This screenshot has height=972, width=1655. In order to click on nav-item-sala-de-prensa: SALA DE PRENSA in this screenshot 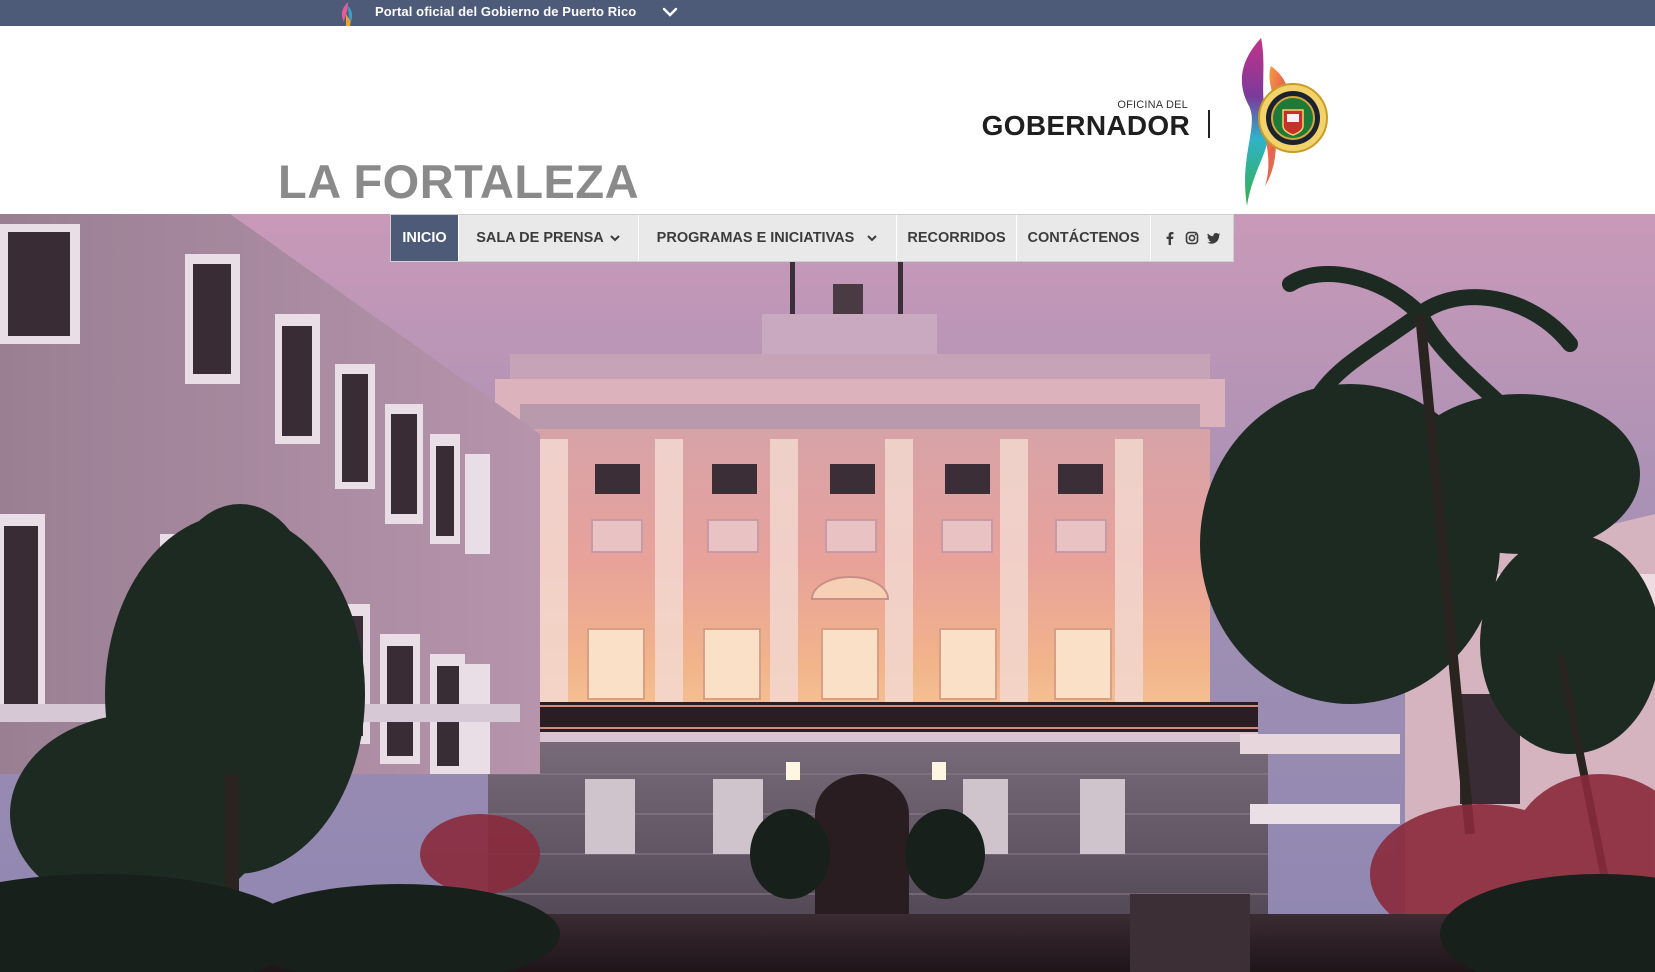, I will do `click(549, 238)`.